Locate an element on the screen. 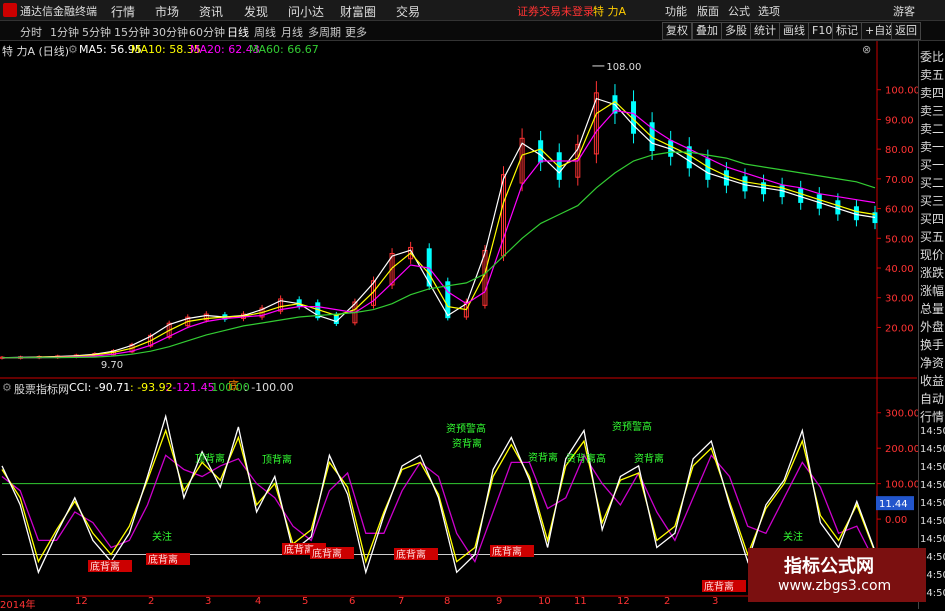 The width and height of the screenshot is (945, 611). menu-caifuquan: 财富圈 is located at coordinates (358, 11).